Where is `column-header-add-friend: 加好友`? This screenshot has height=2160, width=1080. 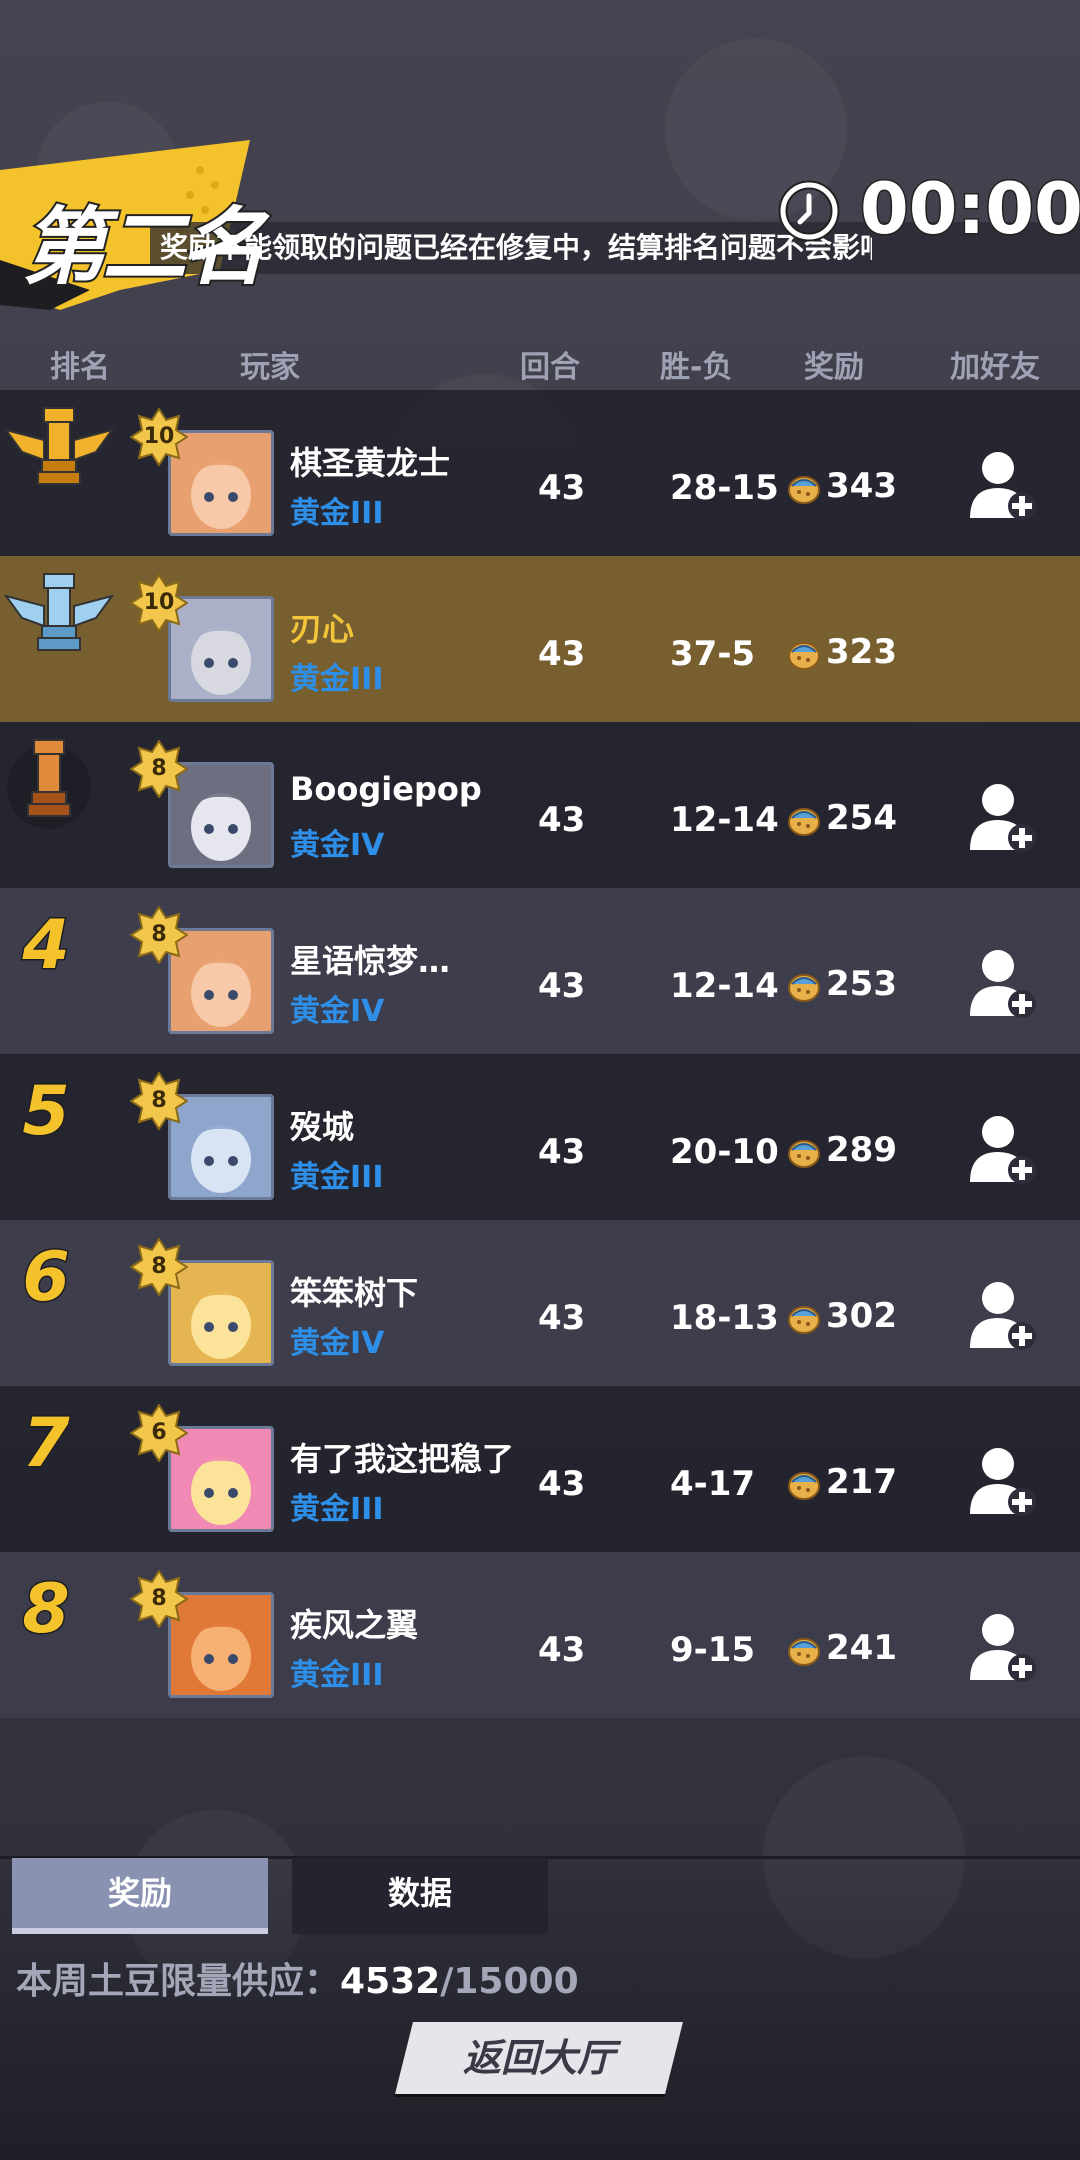 column-header-add-friend: 加好友 is located at coordinates (995, 367).